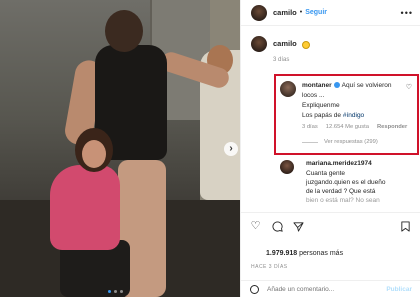 The height and width of the screenshot is (297, 420). I want to click on likes-summary: 1.979.918 personas más, so click(304, 253).